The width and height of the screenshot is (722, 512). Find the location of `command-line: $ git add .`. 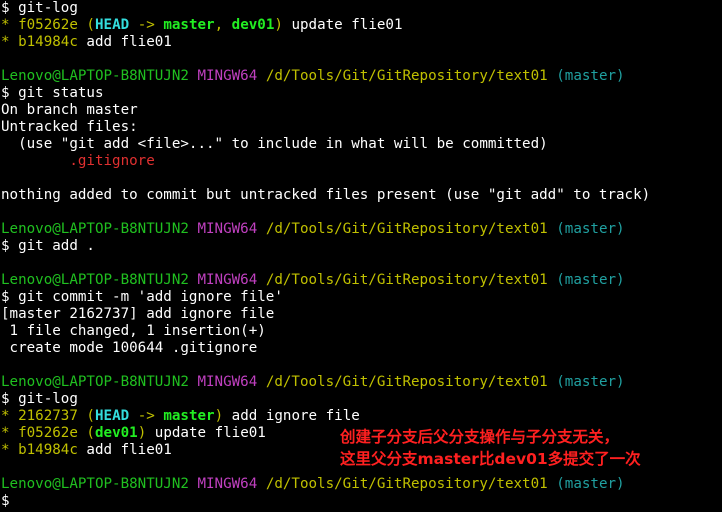

command-line: $ git add . is located at coordinates (48, 246).